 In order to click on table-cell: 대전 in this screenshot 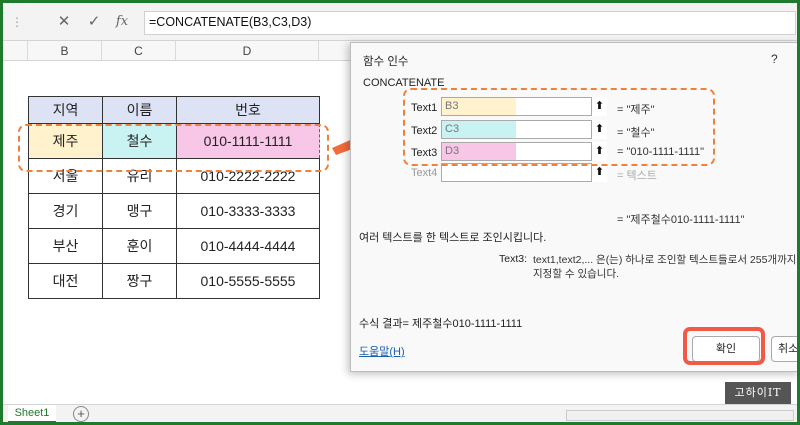, I will do `click(65, 281)`.